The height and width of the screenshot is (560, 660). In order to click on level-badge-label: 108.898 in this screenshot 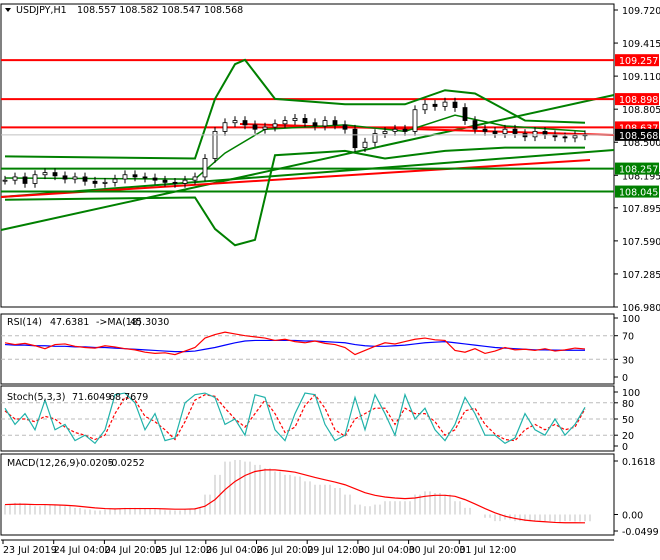, I will do `click(638, 100)`.